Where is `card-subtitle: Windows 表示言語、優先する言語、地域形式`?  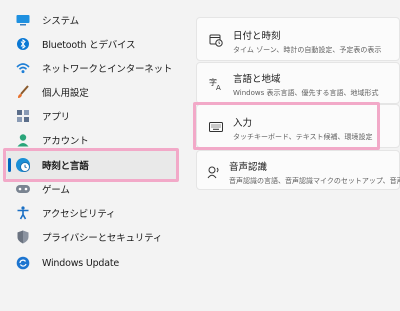
card-subtitle: Windows 表示言語、優先する言語、地域形式 is located at coordinates (306, 93).